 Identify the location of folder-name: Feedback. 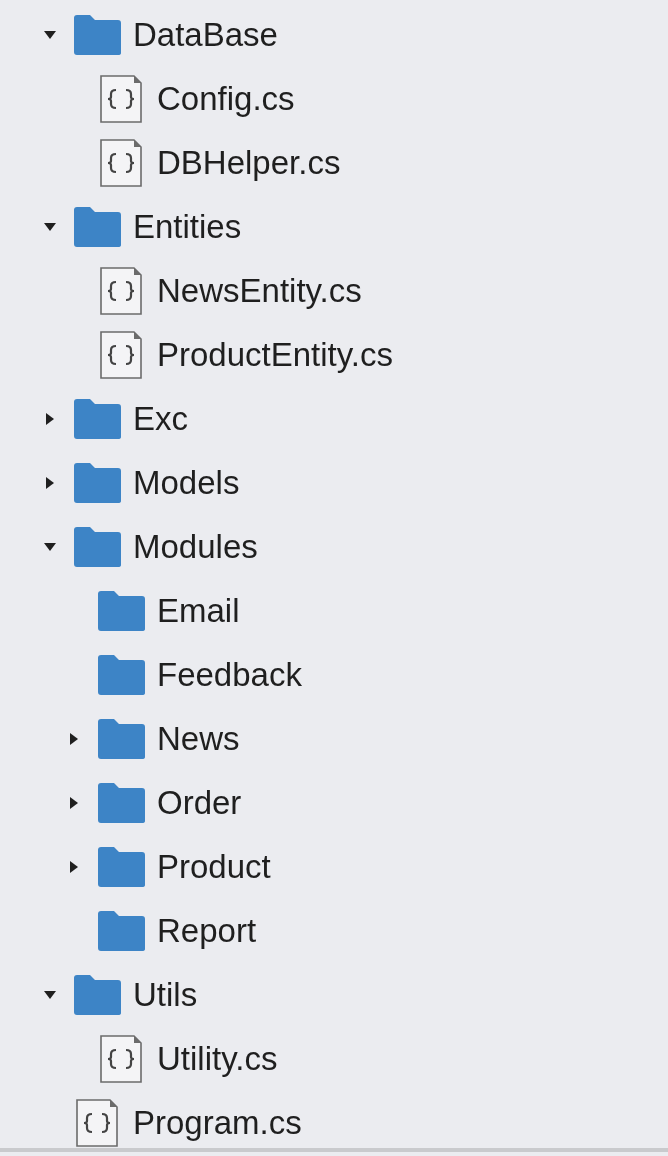
(229, 675).